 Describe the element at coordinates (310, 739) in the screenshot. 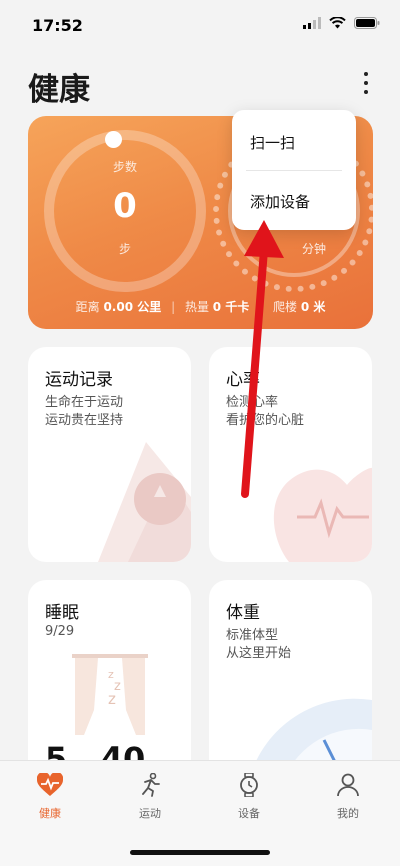

I see `weight-gauge-illustration` at that location.